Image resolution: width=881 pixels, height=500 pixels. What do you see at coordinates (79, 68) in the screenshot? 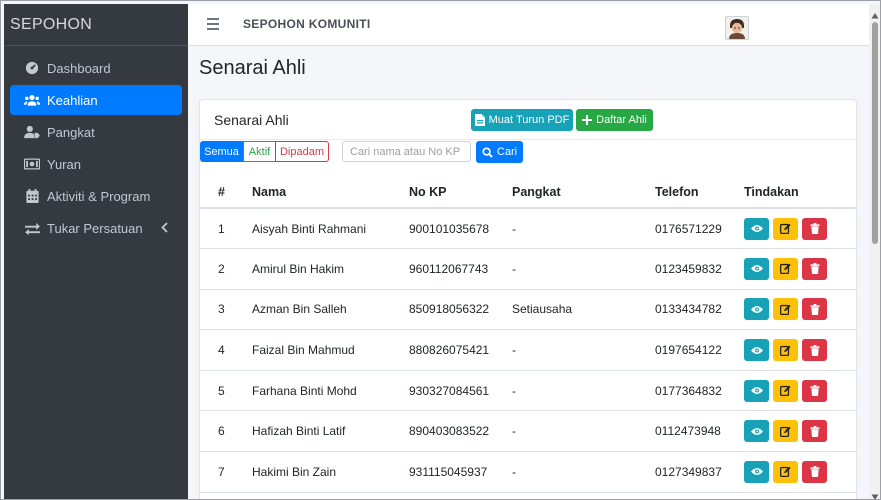
I see `sidebar-item-label: Dashboard` at bounding box center [79, 68].